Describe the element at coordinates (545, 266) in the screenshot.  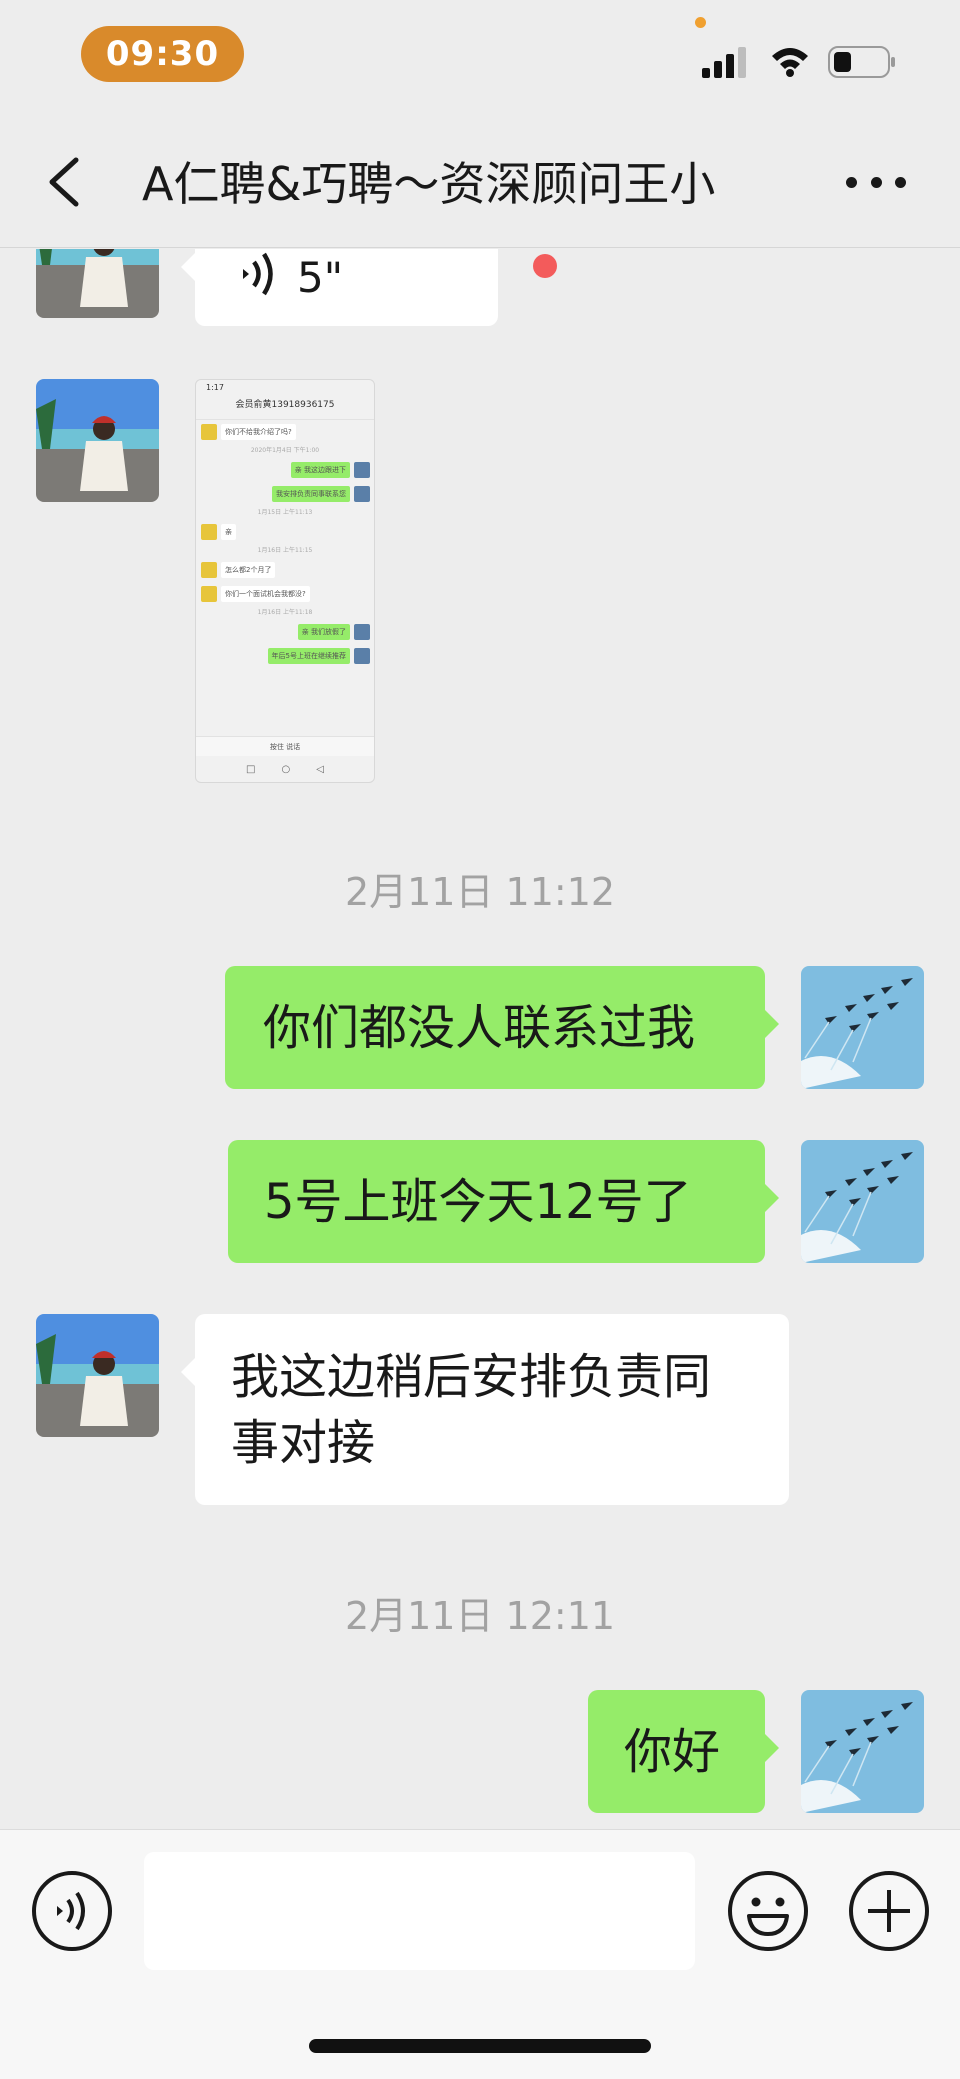
I see `voice-unread-dot` at that location.